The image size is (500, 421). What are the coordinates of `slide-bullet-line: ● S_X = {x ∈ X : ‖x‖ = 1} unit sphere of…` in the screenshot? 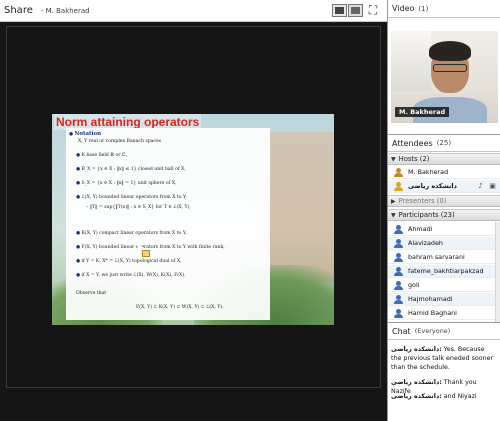 It's located at (126, 183).